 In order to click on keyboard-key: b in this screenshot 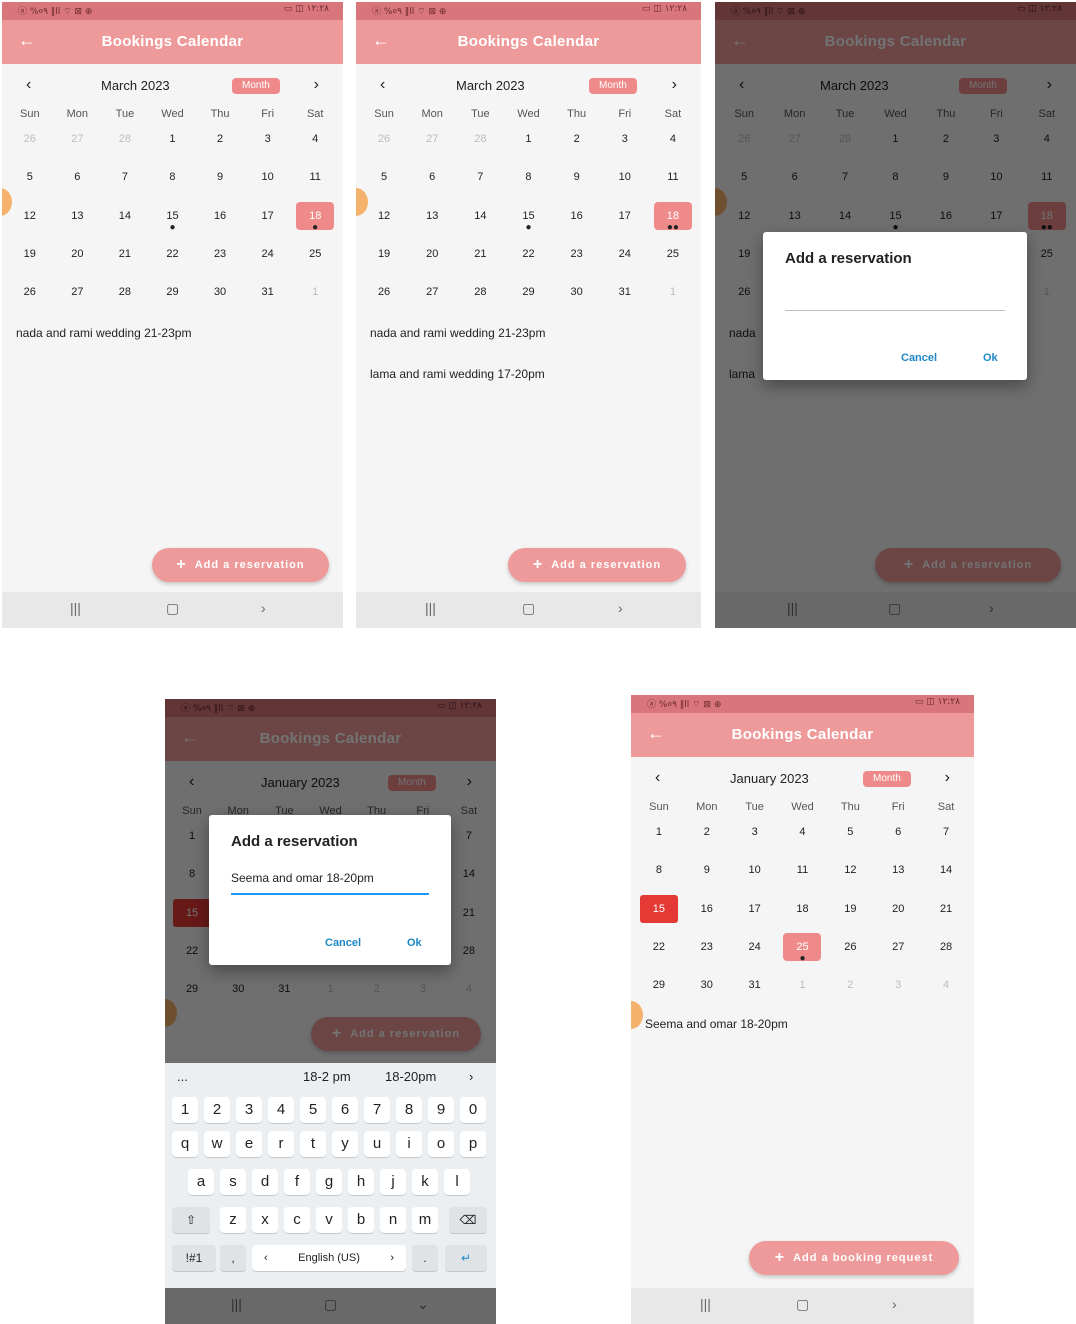, I will do `click(361, 1220)`.